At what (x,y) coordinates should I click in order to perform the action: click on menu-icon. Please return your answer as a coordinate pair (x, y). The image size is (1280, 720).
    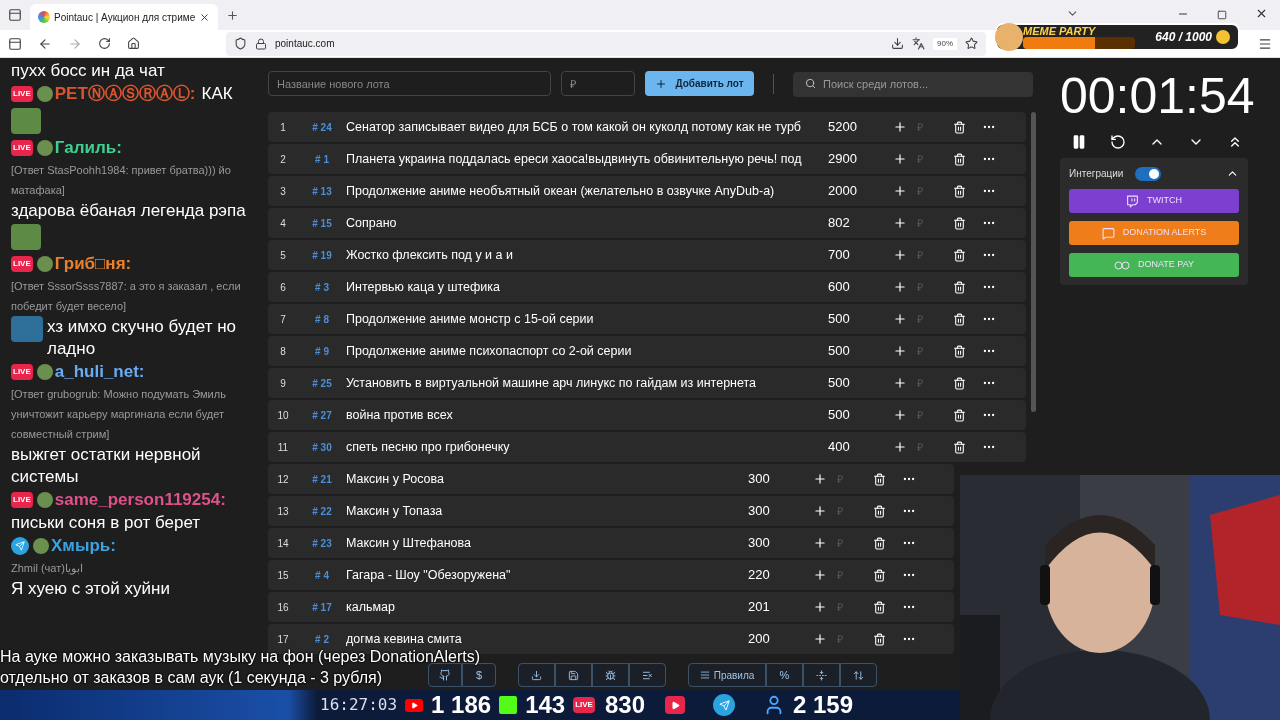
    Looking at the image, I should click on (1265, 43).